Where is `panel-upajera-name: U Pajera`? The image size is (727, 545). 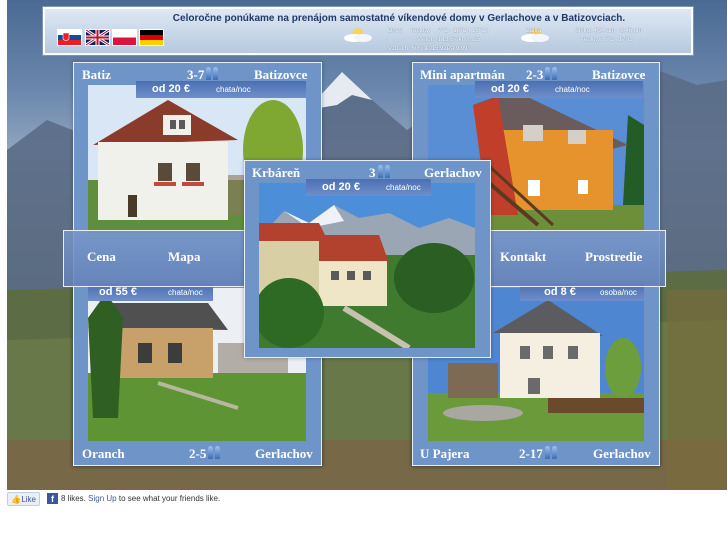 panel-upajera-name: U Pajera is located at coordinates (445, 453).